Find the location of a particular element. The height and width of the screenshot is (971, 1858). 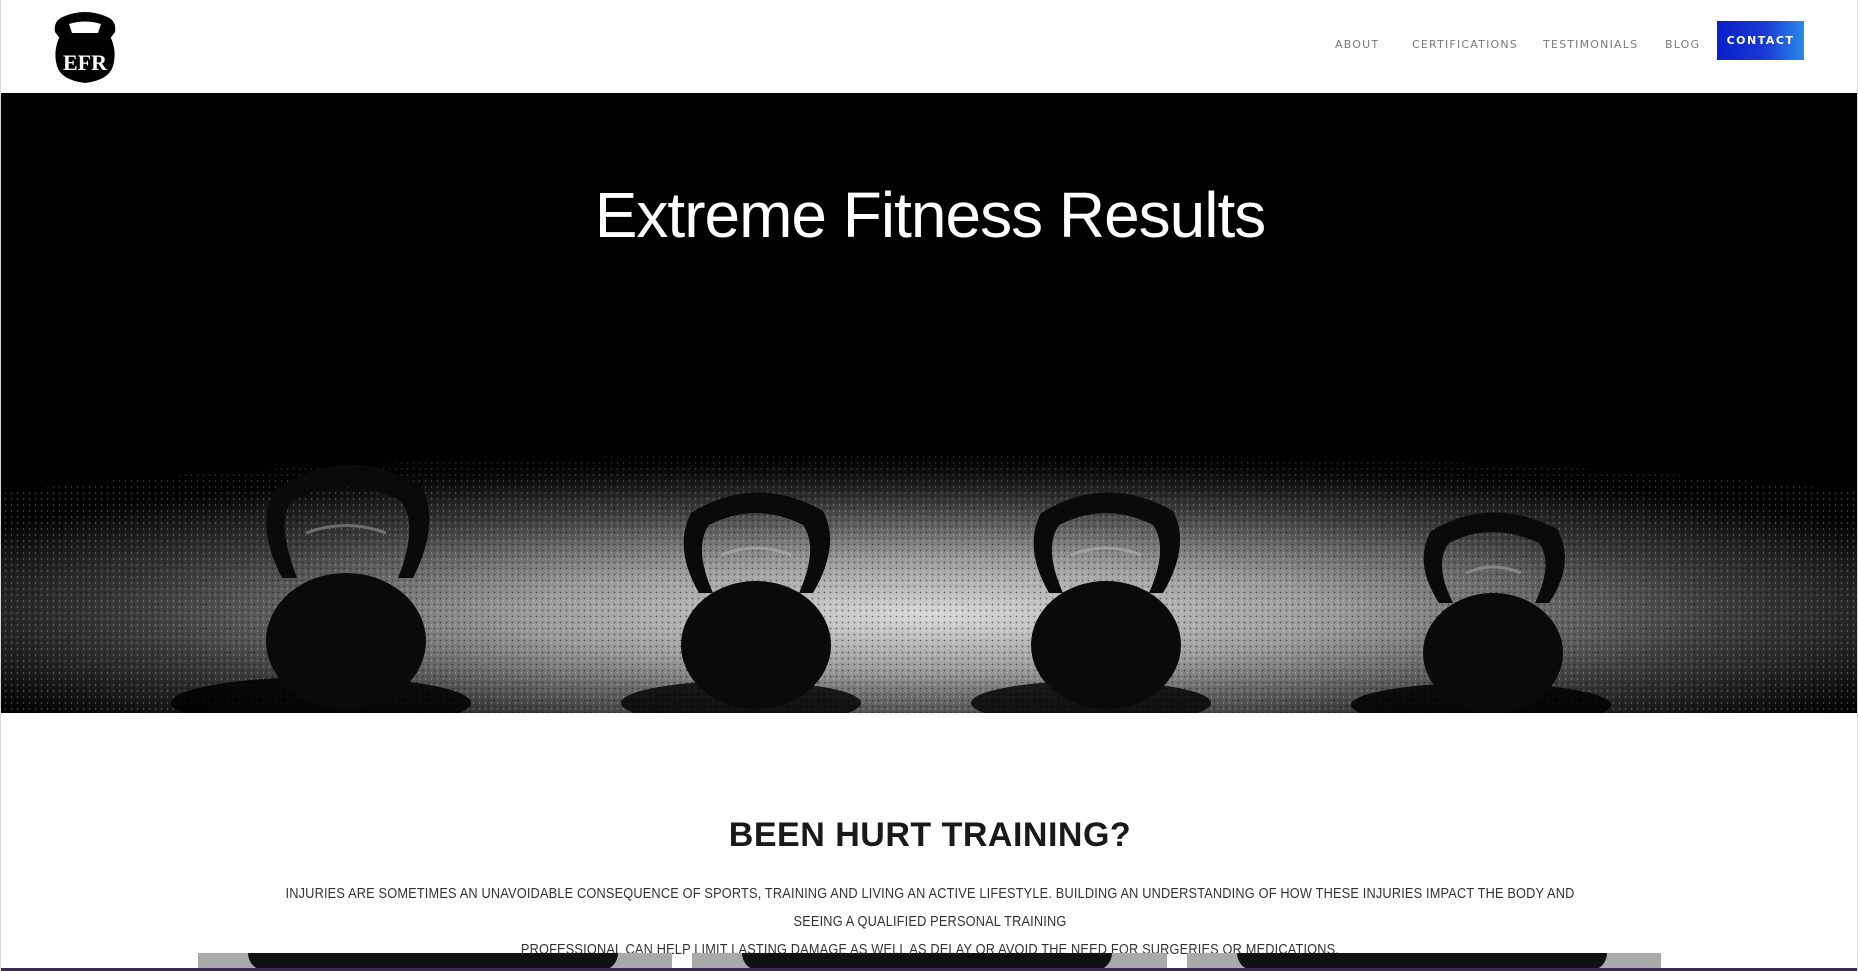

nav-about-link: ABOUT is located at coordinates (1357, 44).